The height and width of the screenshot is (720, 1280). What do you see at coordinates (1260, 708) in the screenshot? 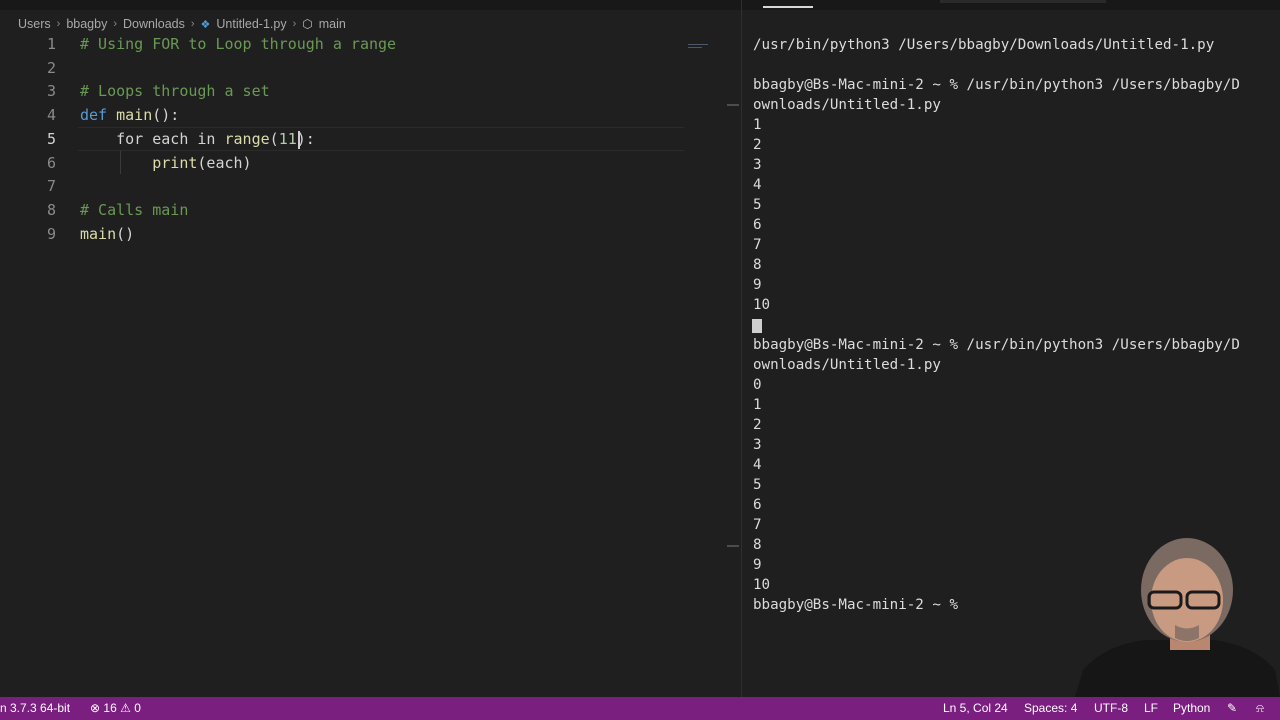
I see `bell-icon: ⍾` at bounding box center [1260, 708].